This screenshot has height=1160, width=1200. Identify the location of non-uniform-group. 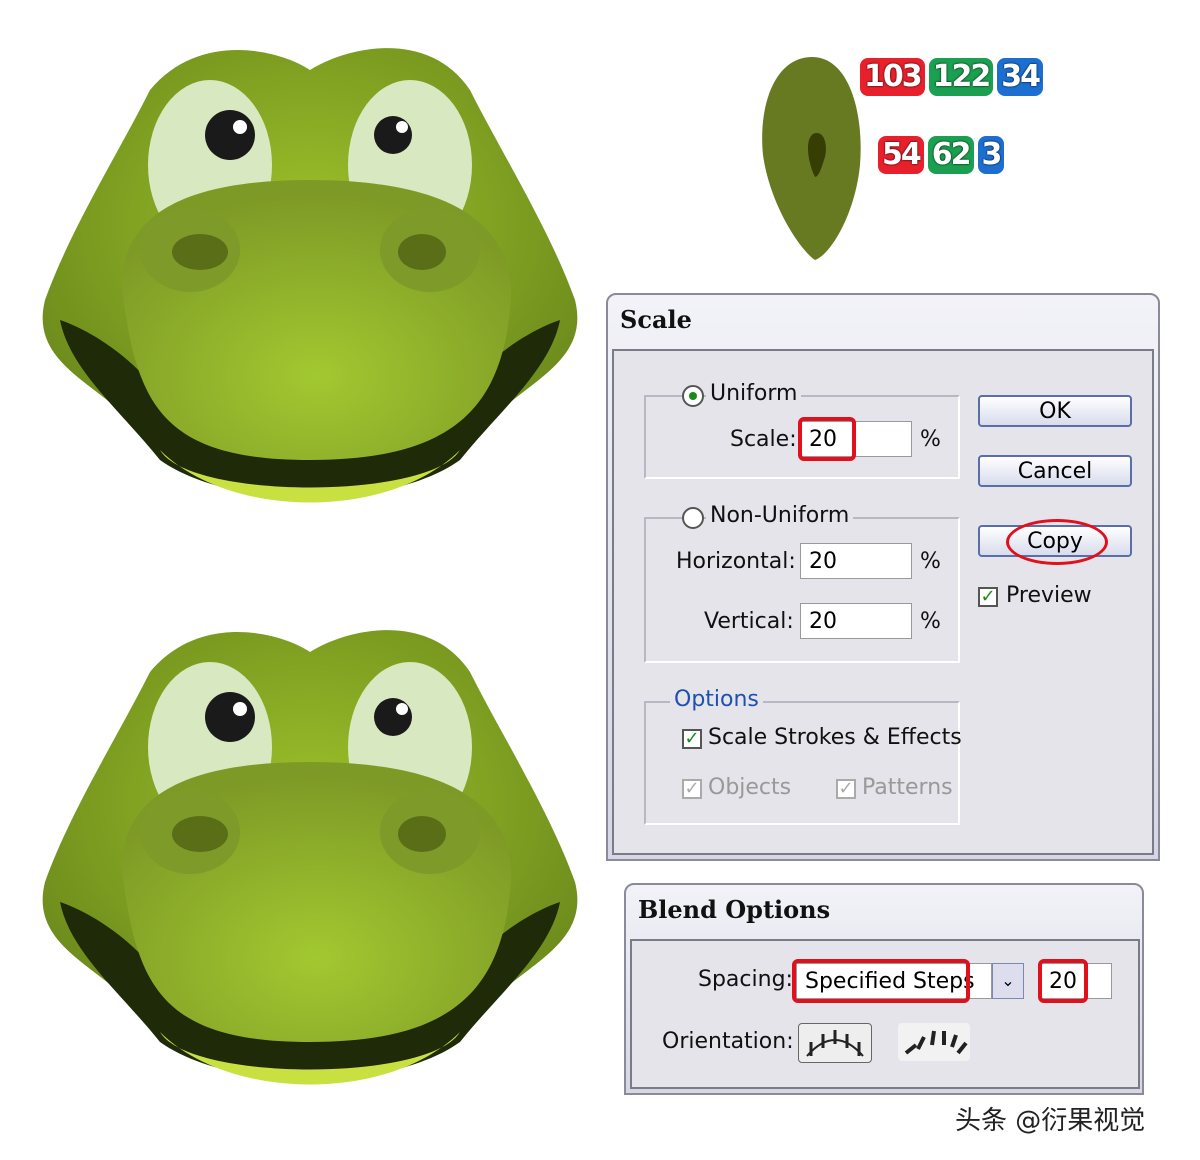
(802, 590).